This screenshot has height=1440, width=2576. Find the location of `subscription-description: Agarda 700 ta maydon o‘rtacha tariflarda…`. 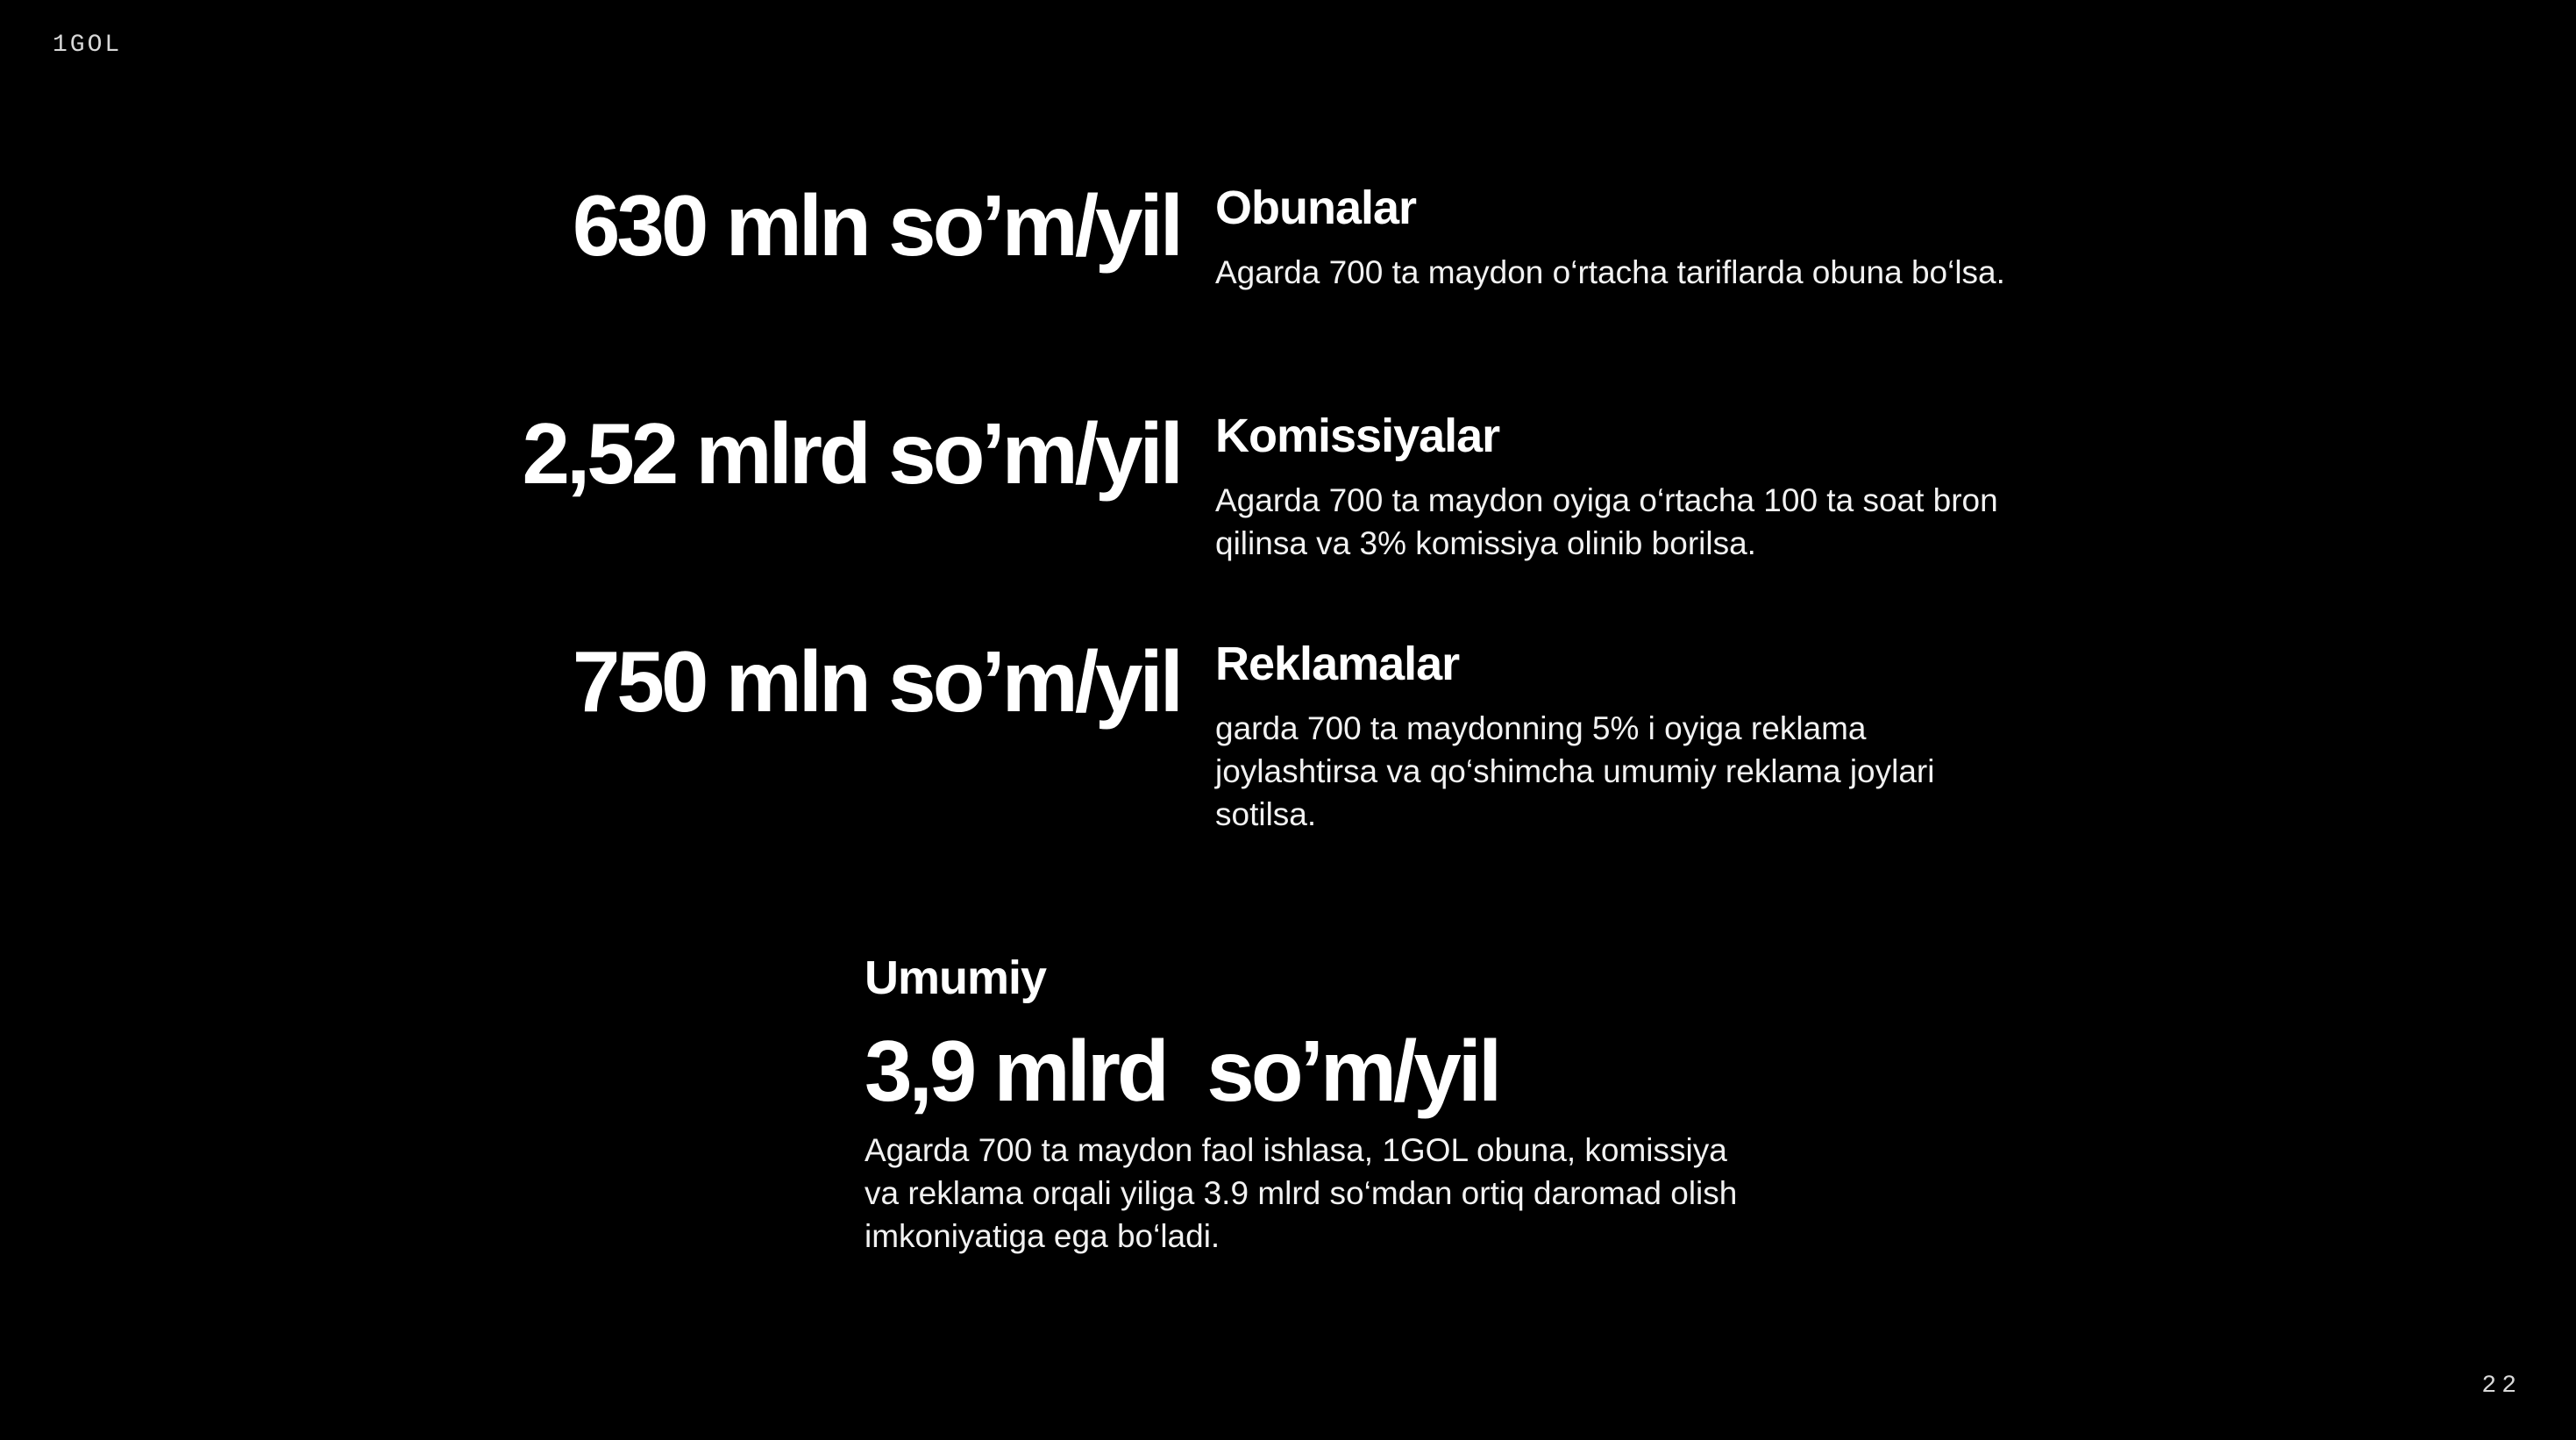

subscription-description: Agarda 700 ta maydon o‘rtacha tariflarda… is located at coordinates (1610, 272).